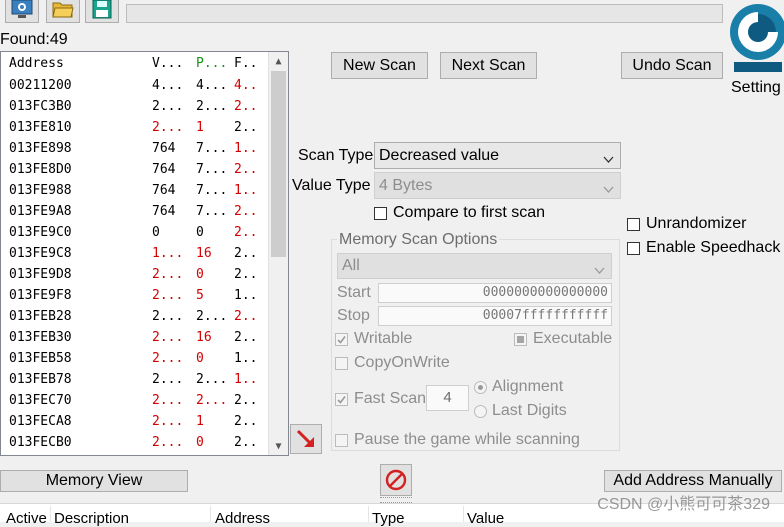 This screenshot has width=784, height=527. Describe the element at coordinates (392, 363) in the screenshot. I see `copy-on-write-checkbox: CopyOnWrite` at that location.